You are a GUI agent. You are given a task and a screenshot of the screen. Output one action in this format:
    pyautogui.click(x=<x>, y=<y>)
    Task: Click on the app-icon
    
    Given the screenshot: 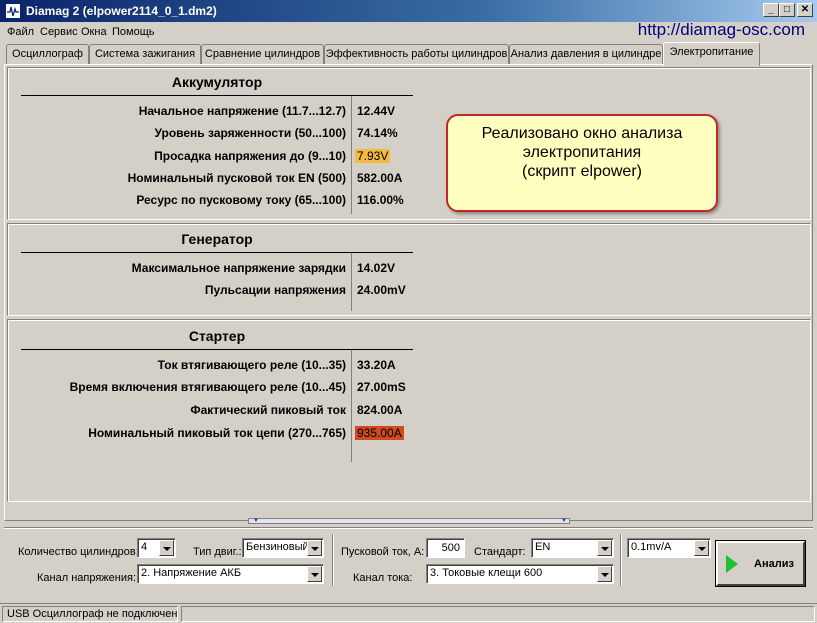 What is the action you would take?
    pyautogui.click(x=13, y=11)
    